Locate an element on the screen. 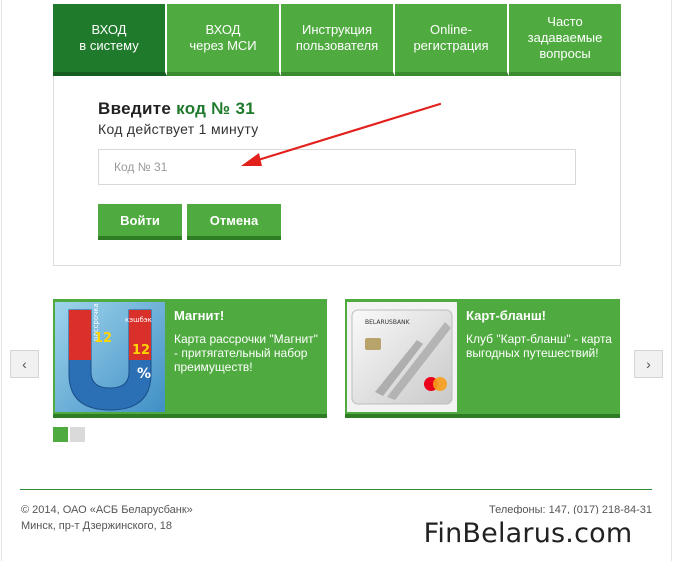 This screenshot has height=561, width=673. footer-divider is located at coordinates (336, 489).